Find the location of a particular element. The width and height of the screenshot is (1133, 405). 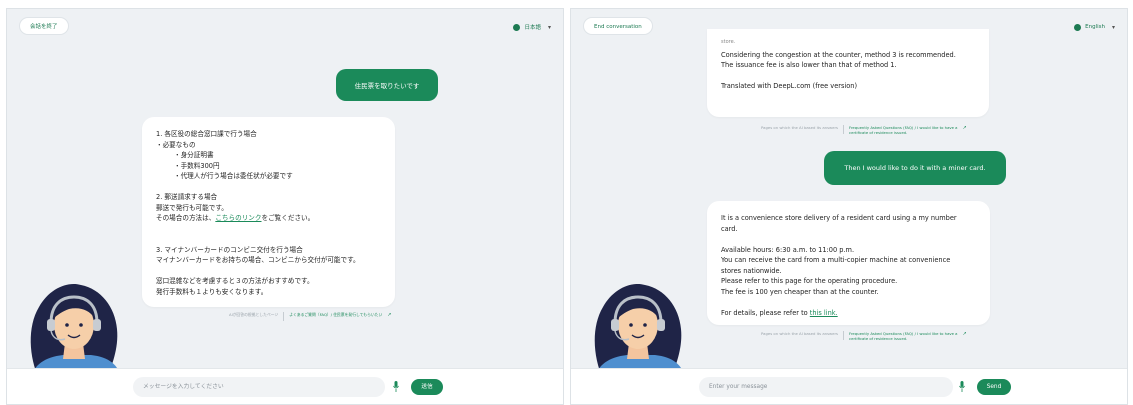

message-line: card. is located at coordinates (729, 228).